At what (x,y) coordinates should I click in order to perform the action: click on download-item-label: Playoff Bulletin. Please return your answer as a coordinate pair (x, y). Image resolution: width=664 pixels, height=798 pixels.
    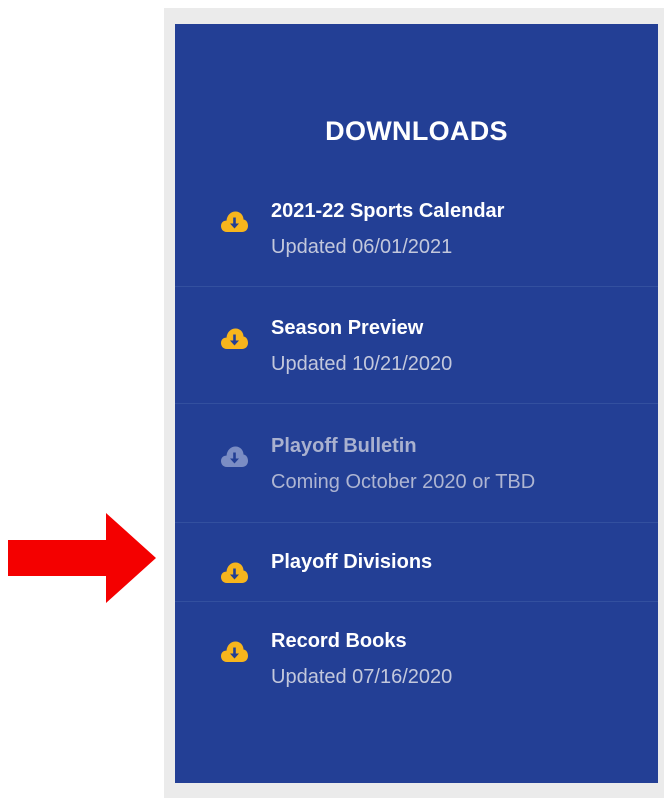
    Looking at the image, I should click on (344, 446).